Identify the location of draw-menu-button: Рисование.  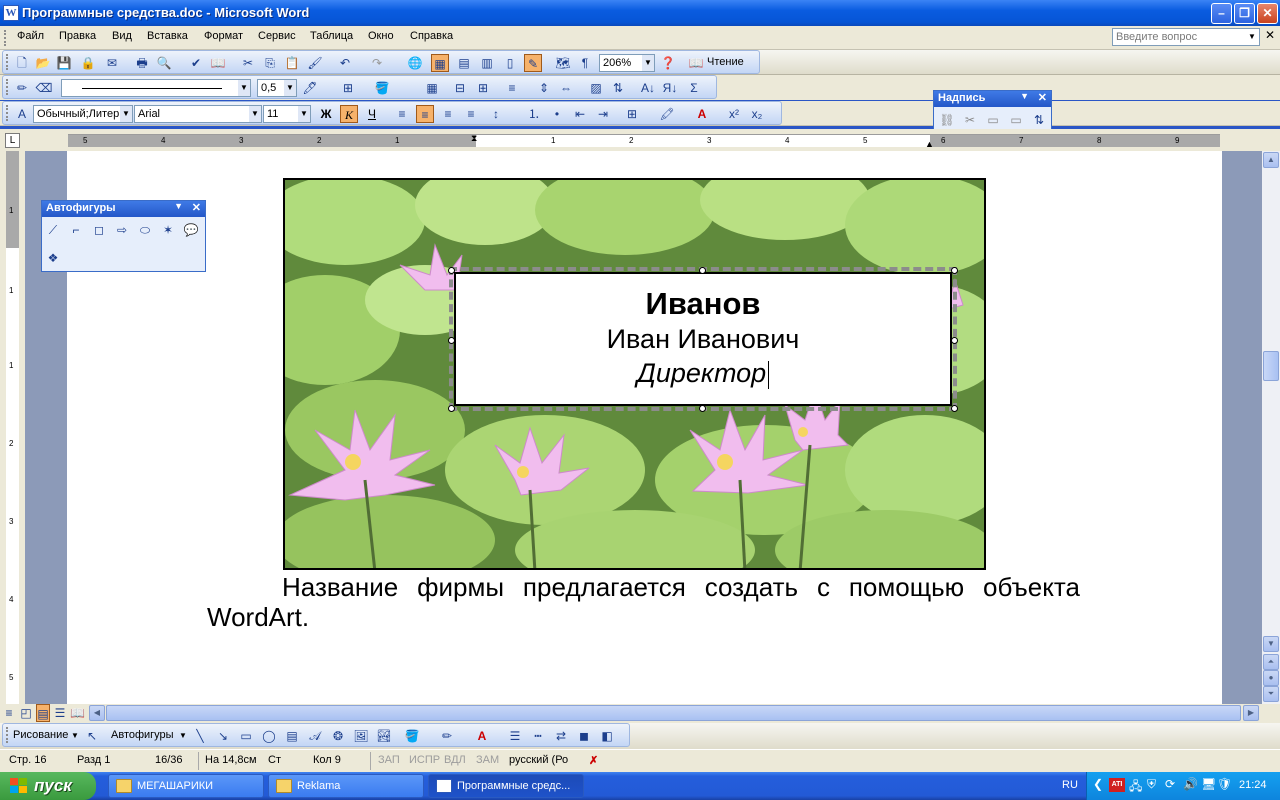
(40, 735).